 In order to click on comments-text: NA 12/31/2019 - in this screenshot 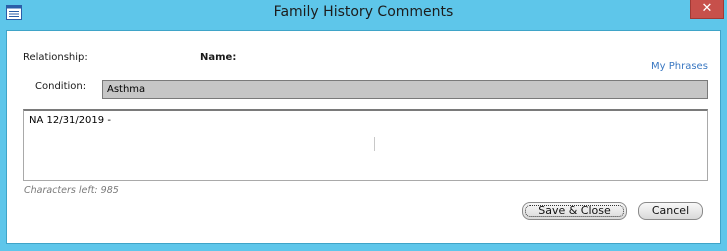, I will do `click(70, 120)`.